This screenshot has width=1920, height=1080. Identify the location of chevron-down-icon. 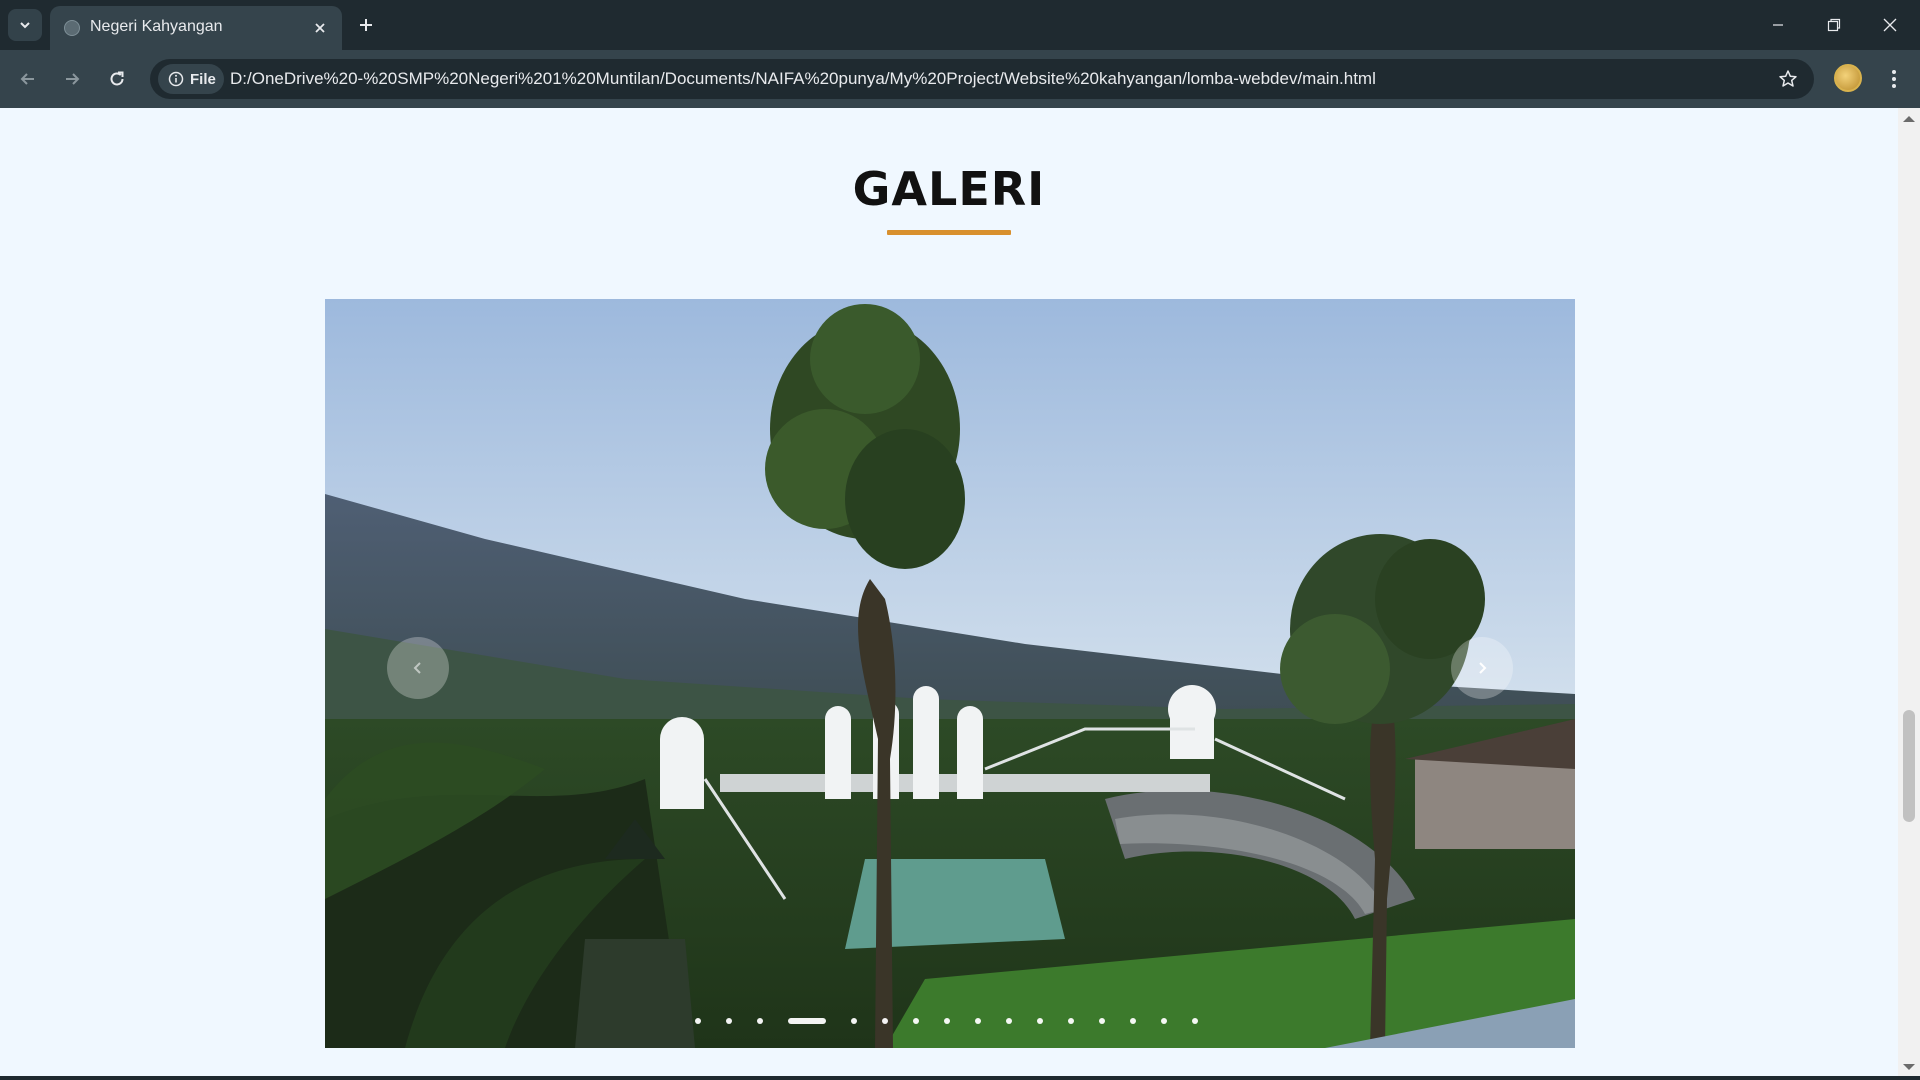
(25, 25).